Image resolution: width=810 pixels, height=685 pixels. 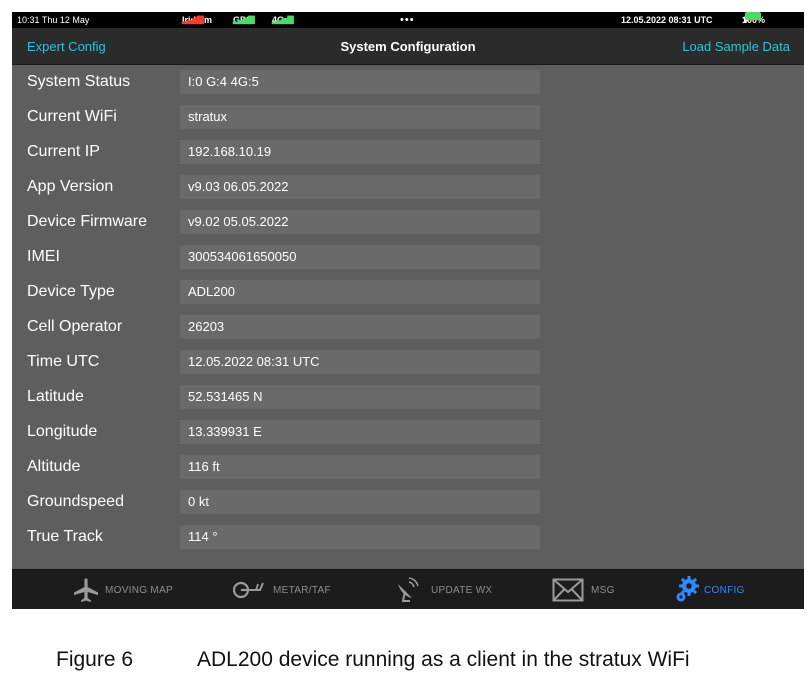 I want to click on row-true-track: True Track 114 °, so click(x=408, y=537).